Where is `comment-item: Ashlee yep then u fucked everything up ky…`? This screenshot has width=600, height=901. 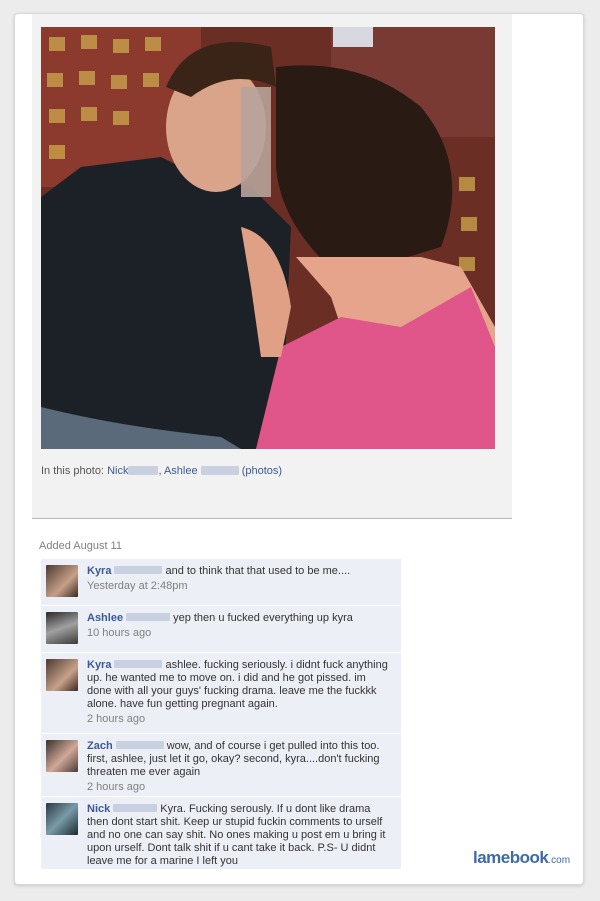 comment-item: Ashlee yep then u fucked everything up ky… is located at coordinates (221, 629).